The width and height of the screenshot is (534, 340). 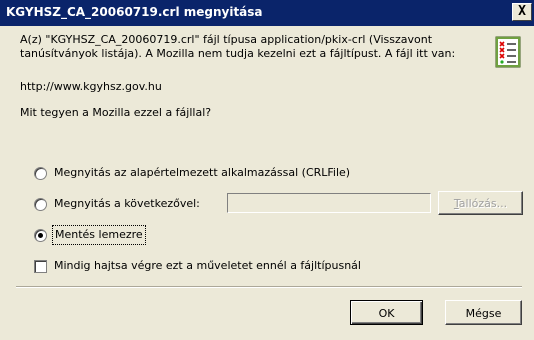 I want to click on question-text: Mit tegyen a Mozilla ezzel a fájllal?, so click(x=116, y=112).